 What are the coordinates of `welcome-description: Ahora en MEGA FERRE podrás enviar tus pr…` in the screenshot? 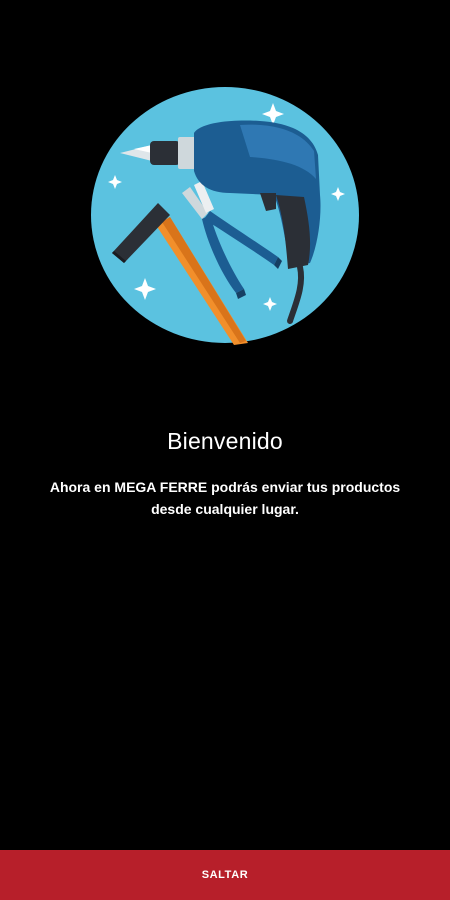 It's located at (225, 498).